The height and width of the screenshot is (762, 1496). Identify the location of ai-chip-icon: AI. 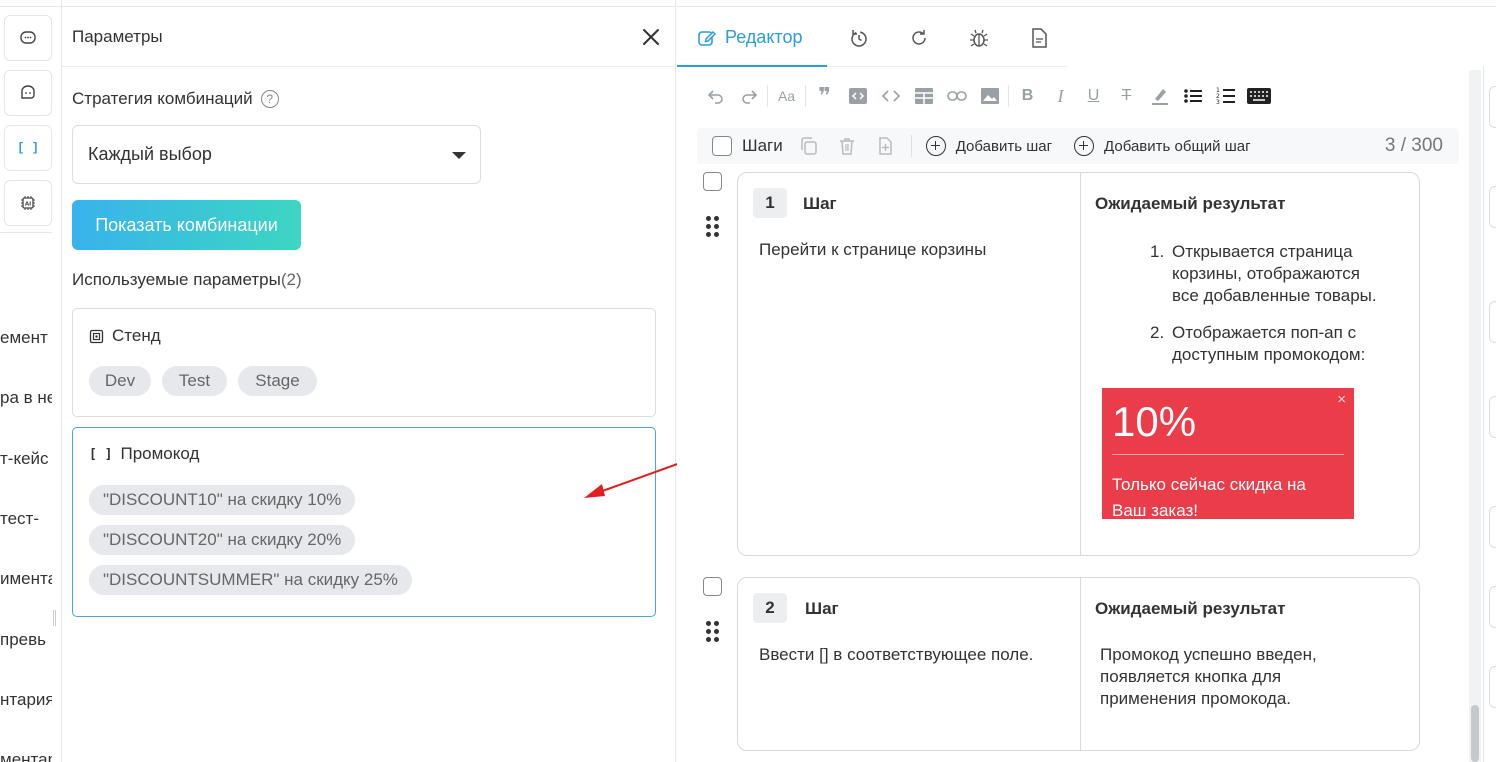
(28, 203).